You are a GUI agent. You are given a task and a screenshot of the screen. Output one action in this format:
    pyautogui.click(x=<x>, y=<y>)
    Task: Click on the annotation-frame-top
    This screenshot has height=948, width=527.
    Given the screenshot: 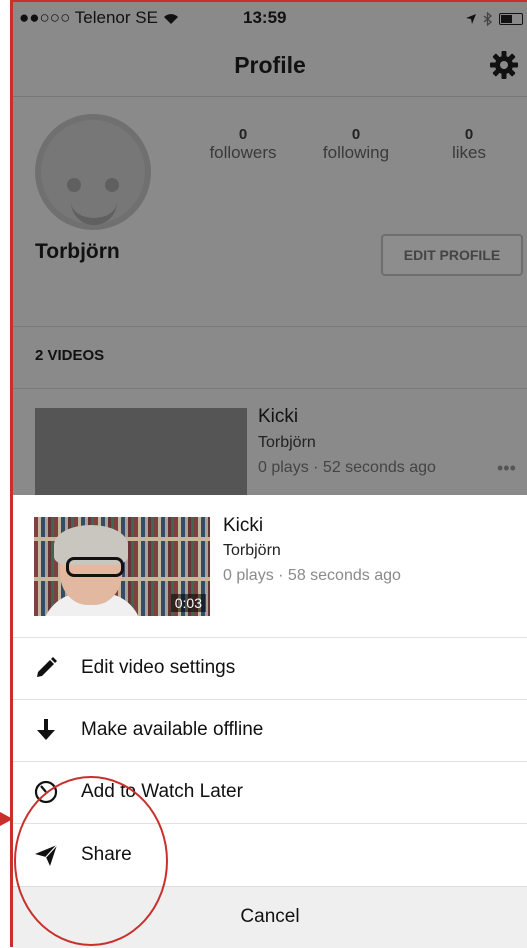 What is the action you would take?
    pyautogui.click(x=268, y=1)
    